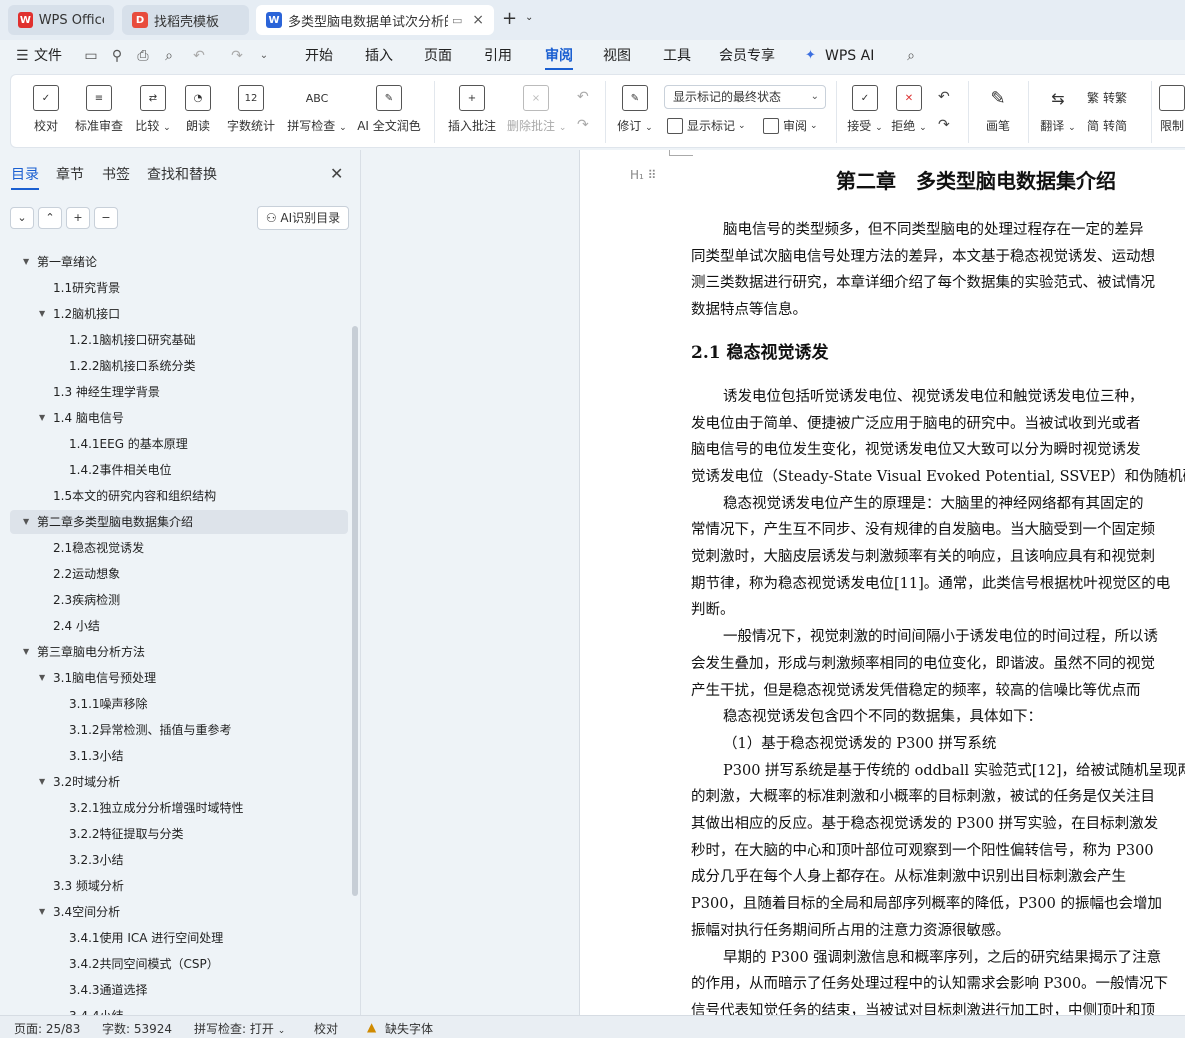 The width and height of the screenshot is (1185, 1038). What do you see at coordinates (472, 113) in the screenshot?
I see `insert-comment-button: + 插入批注` at bounding box center [472, 113].